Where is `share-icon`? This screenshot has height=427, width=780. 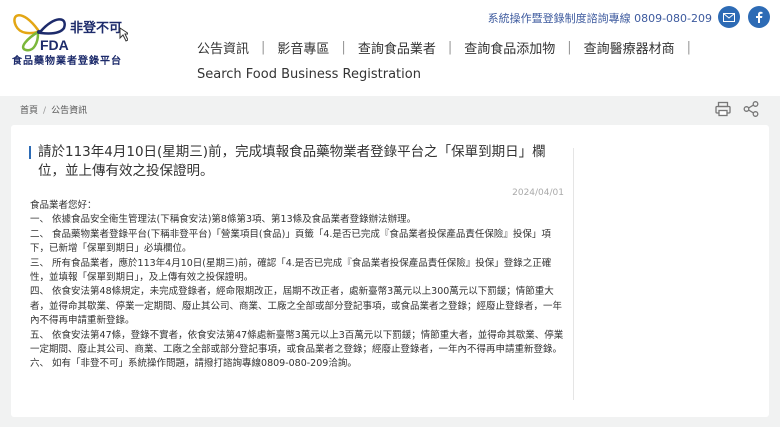 share-icon is located at coordinates (751, 109).